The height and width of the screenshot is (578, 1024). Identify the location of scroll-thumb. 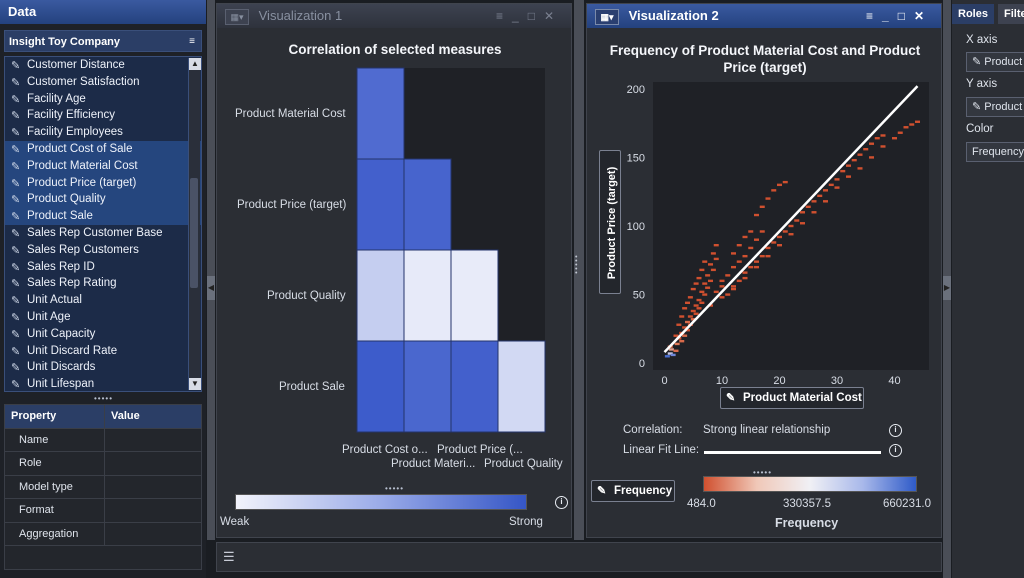
(194, 233).